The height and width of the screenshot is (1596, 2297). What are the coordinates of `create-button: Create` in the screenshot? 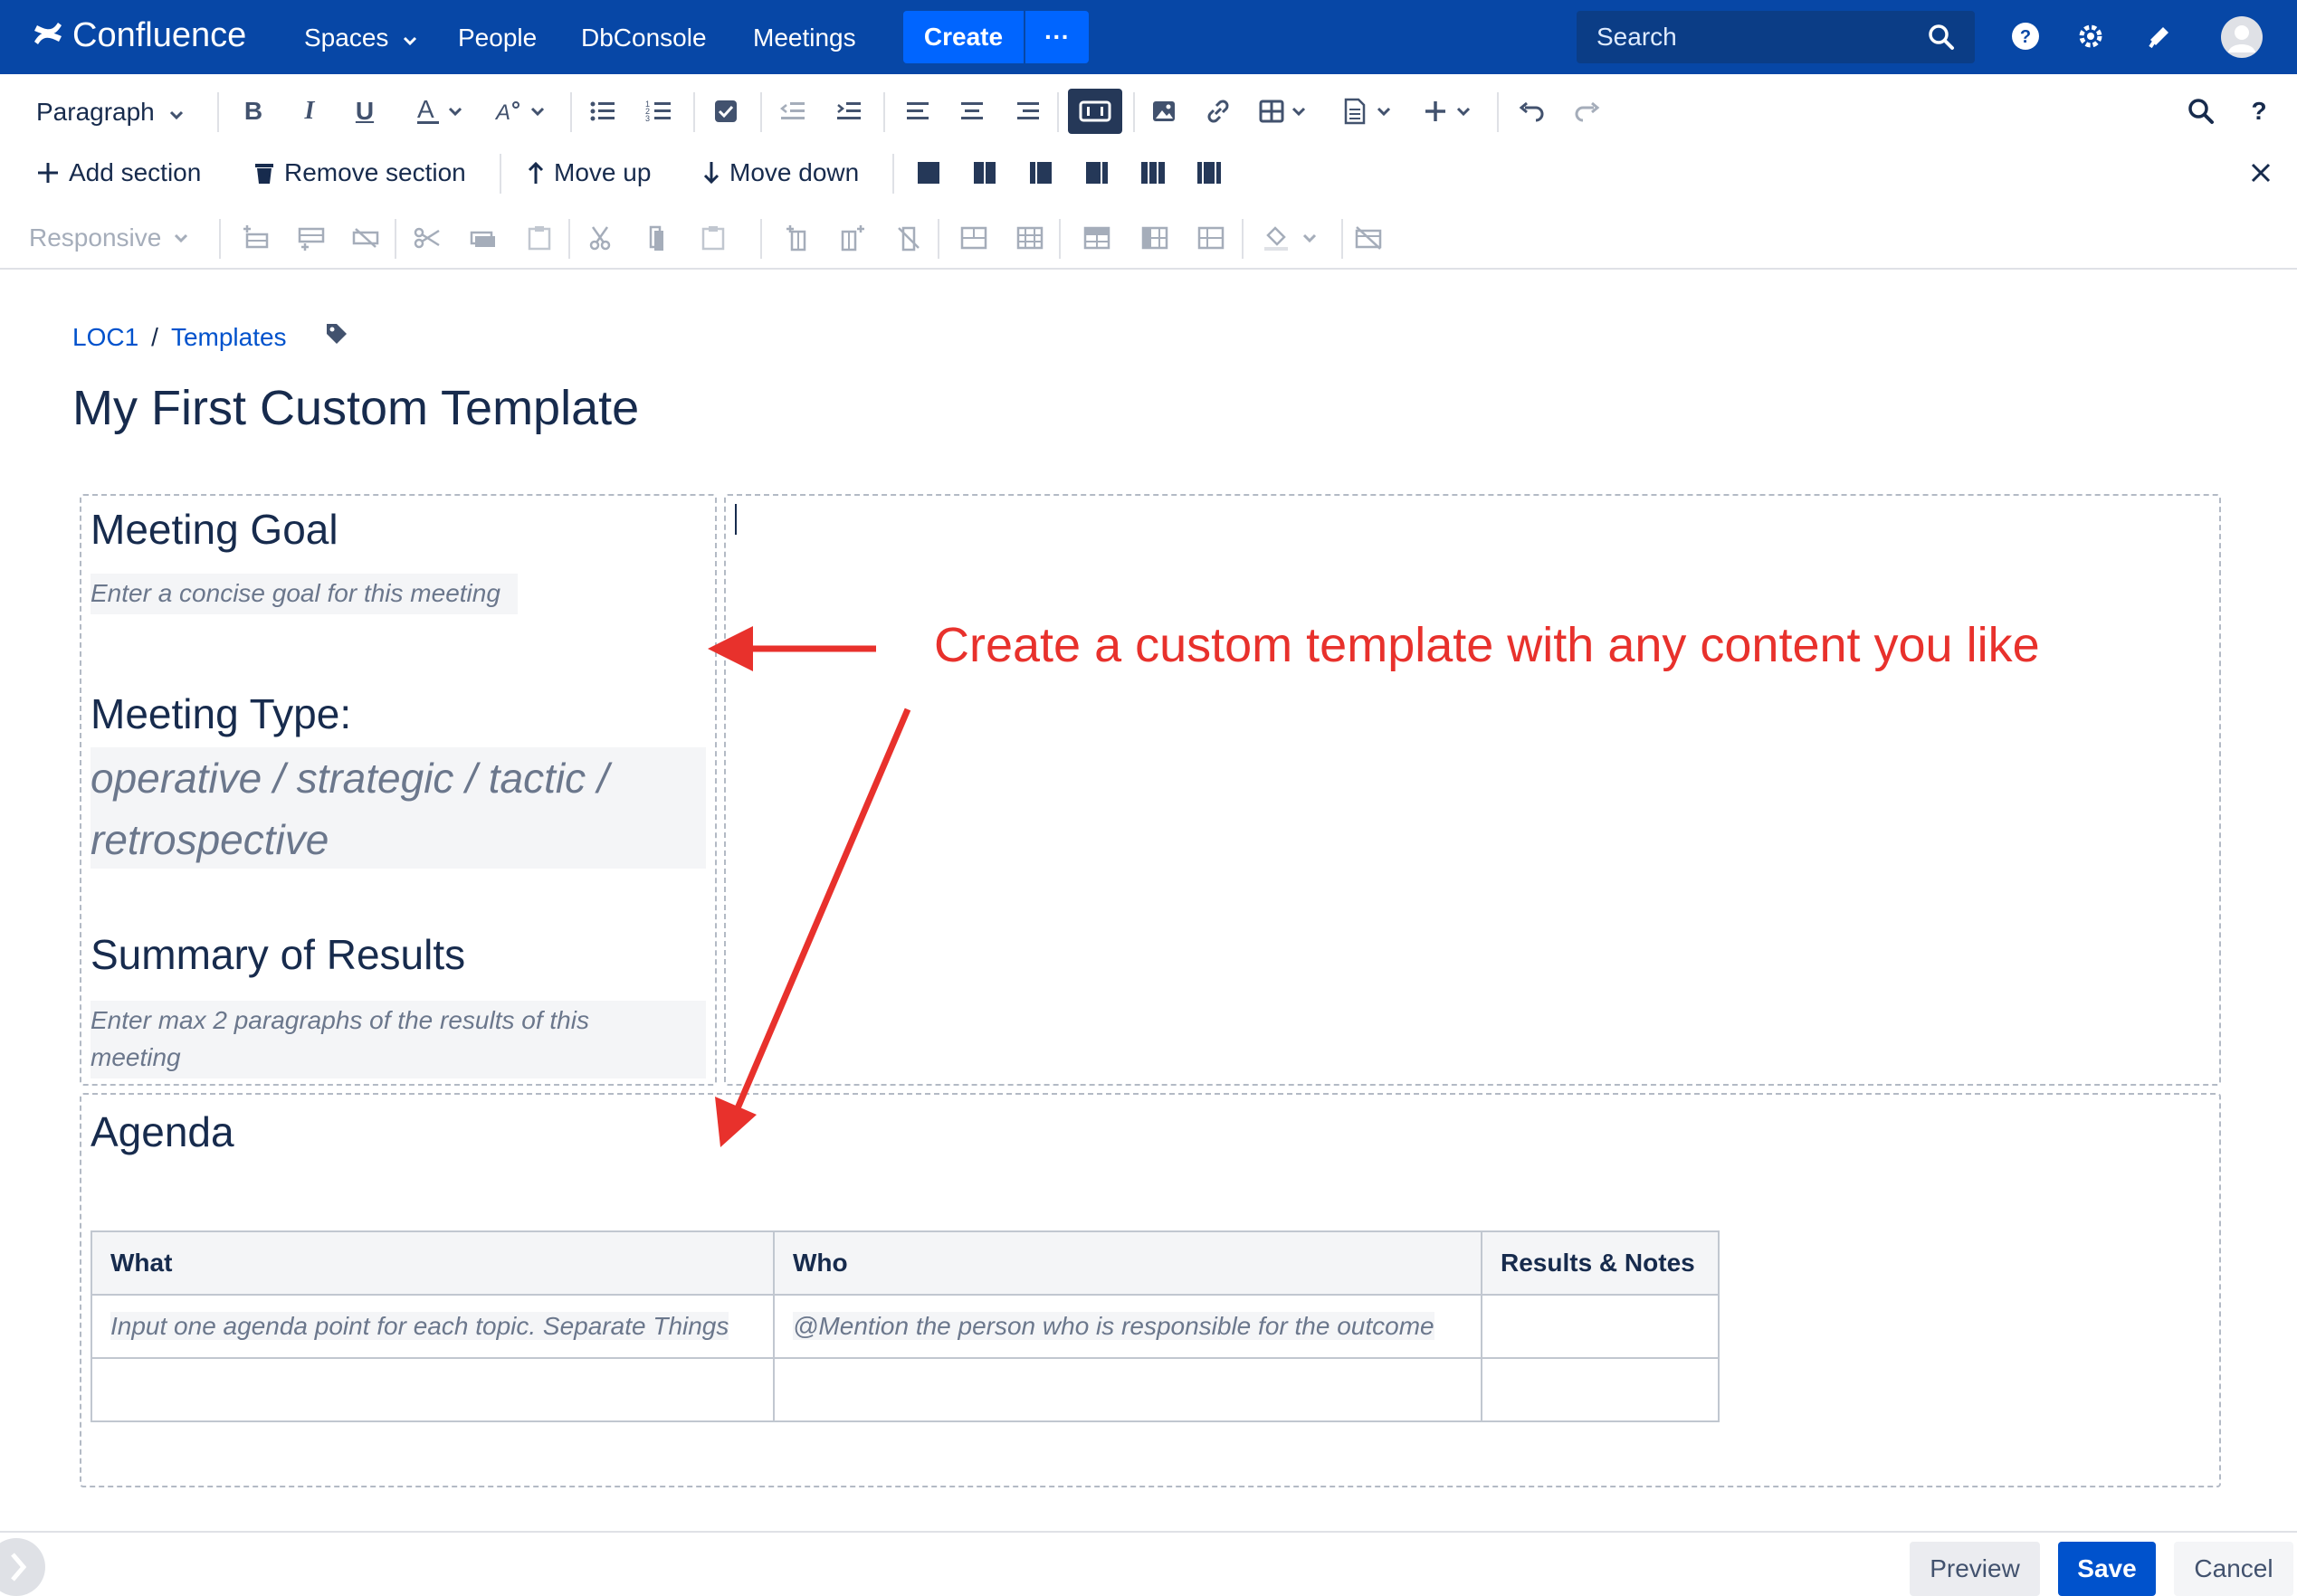 It's located at (963, 37).